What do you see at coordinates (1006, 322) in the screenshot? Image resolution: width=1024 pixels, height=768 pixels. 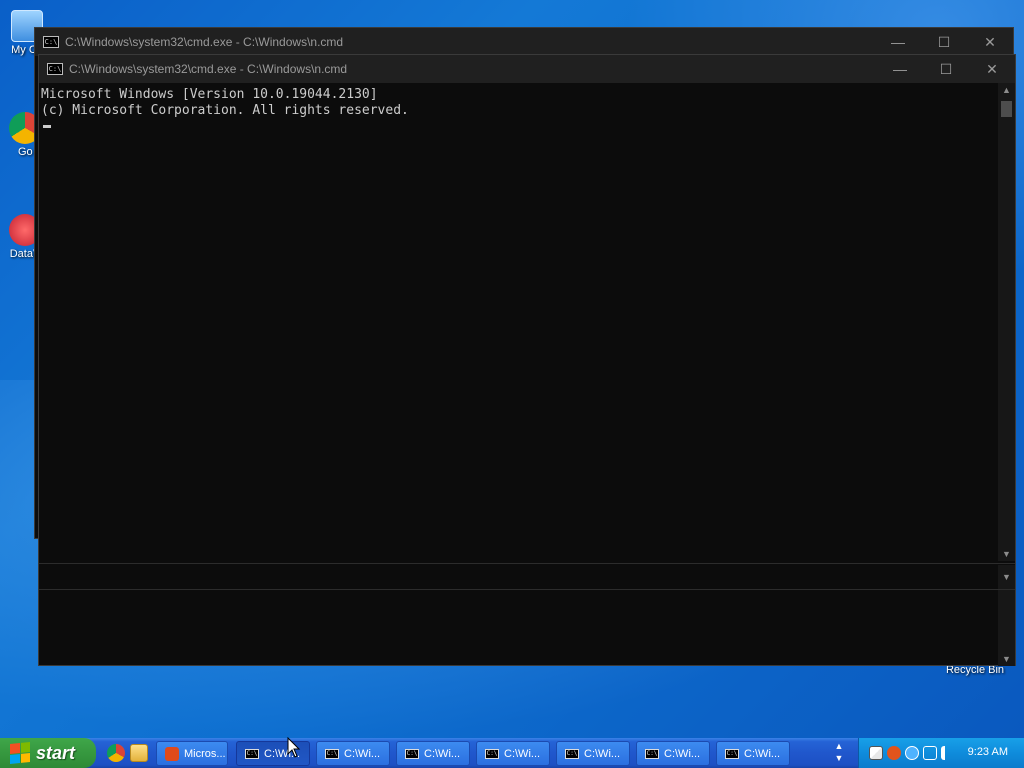 I see `vertical-scrollbar: ▲ ▼` at bounding box center [1006, 322].